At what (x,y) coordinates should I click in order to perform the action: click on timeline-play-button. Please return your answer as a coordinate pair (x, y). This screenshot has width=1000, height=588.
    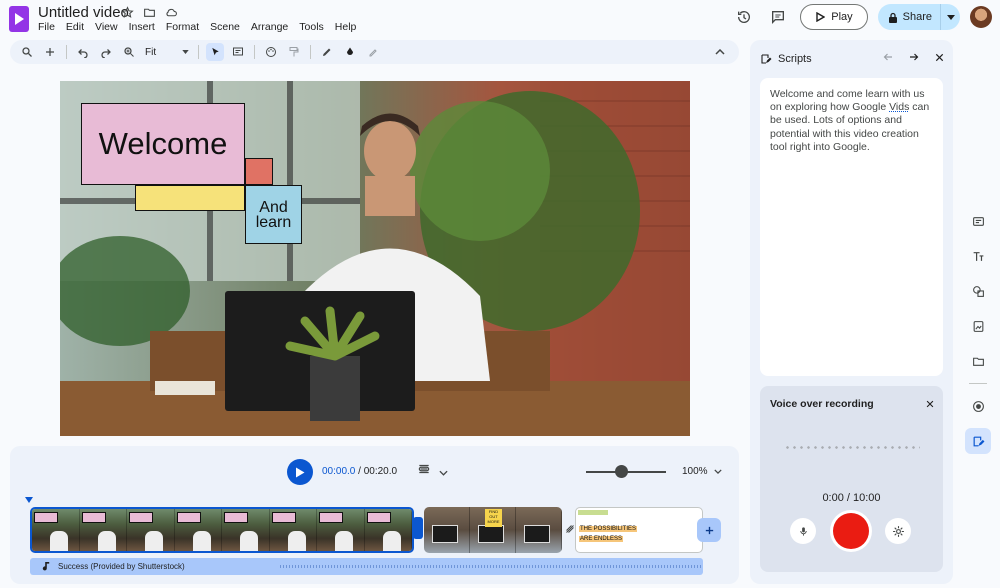
    Looking at the image, I should click on (300, 472).